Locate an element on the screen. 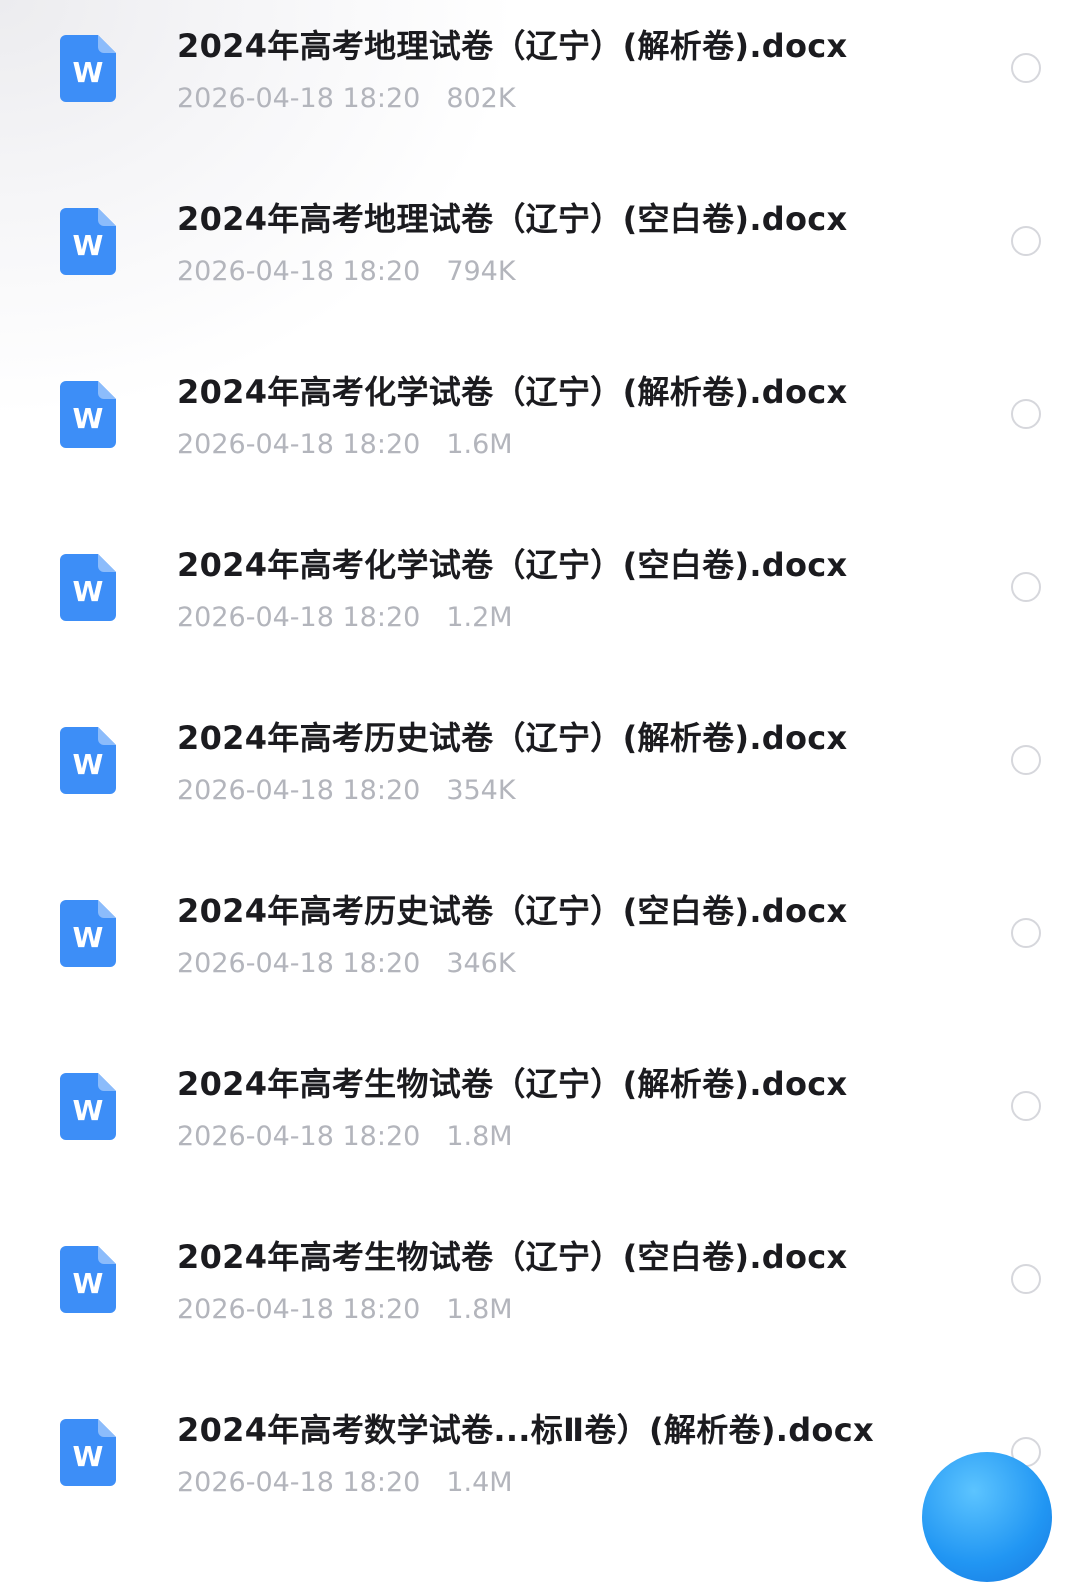  file-size: 1.4M is located at coordinates (479, 1482).